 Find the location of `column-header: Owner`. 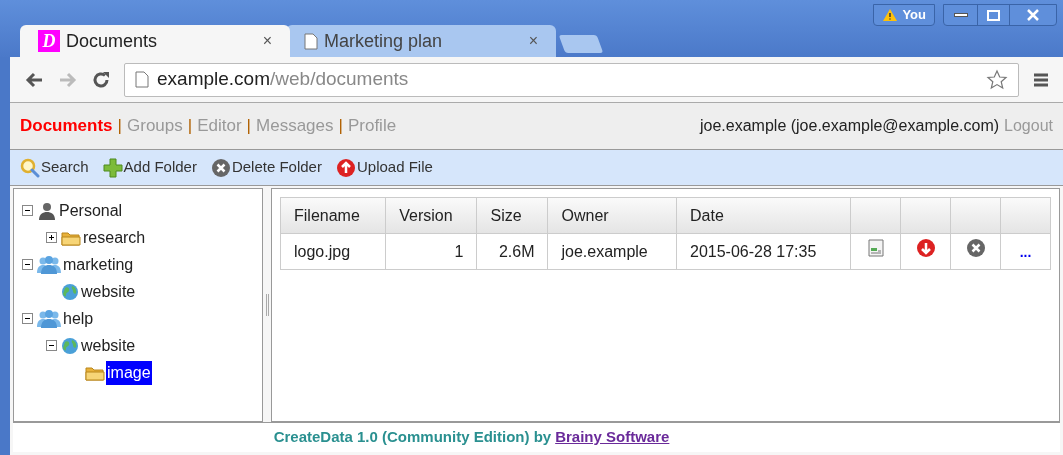

column-header: Owner is located at coordinates (612, 215).